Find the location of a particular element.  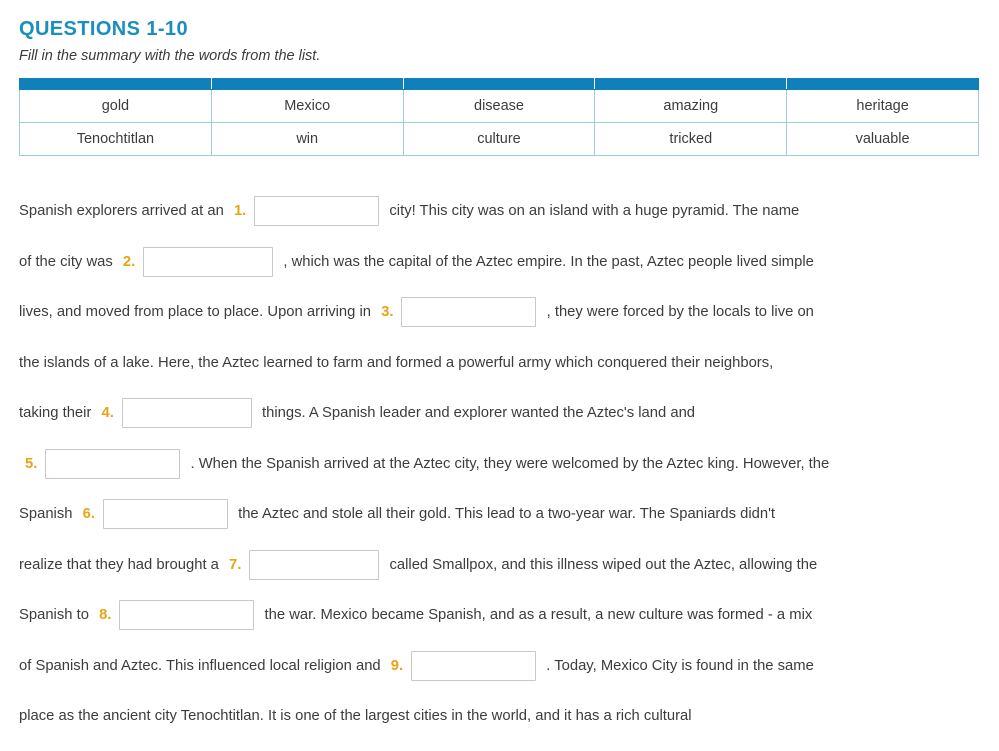

word-bank-word: disease is located at coordinates (499, 106).